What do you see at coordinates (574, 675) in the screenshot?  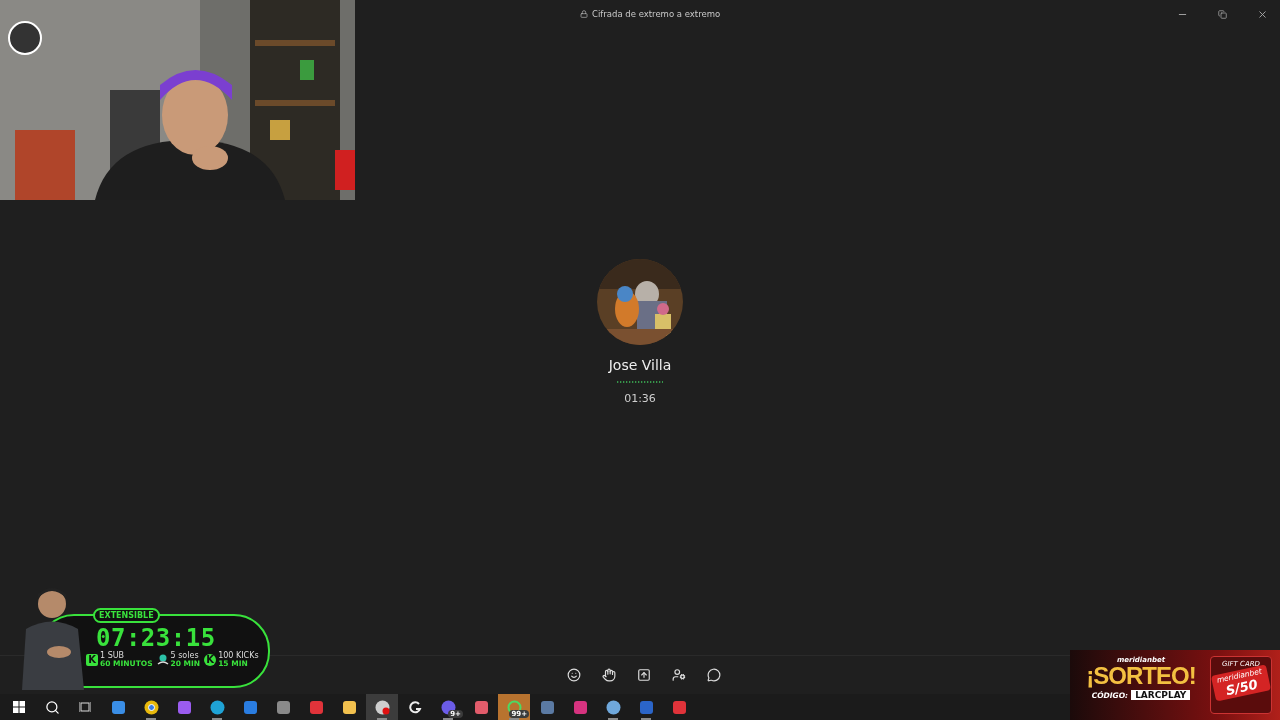 I see `emoji-button` at bounding box center [574, 675].